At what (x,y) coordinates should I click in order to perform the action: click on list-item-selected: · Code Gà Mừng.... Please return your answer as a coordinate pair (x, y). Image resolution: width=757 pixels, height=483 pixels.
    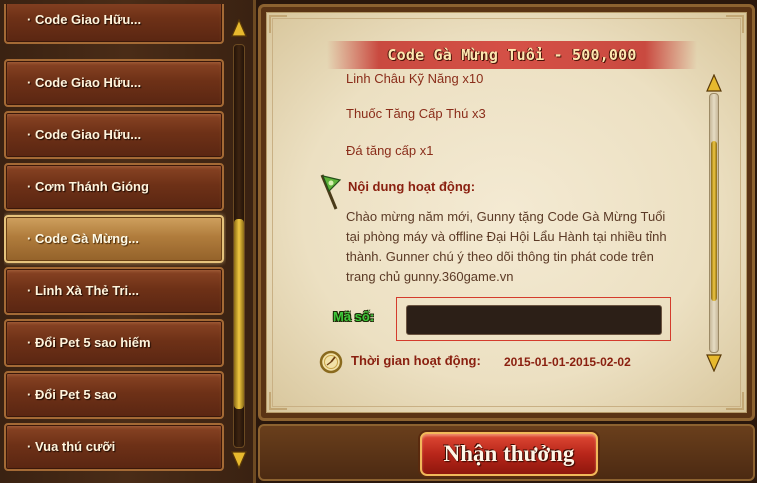
    Looking at the image, I should click on (114, 239).